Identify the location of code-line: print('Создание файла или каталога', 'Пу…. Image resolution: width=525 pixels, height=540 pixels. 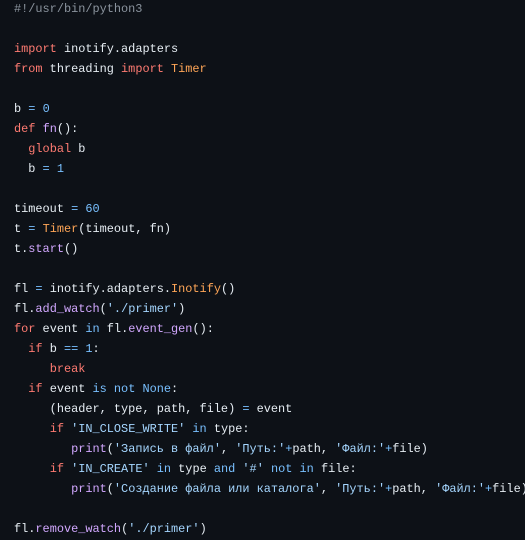
(269, 489).